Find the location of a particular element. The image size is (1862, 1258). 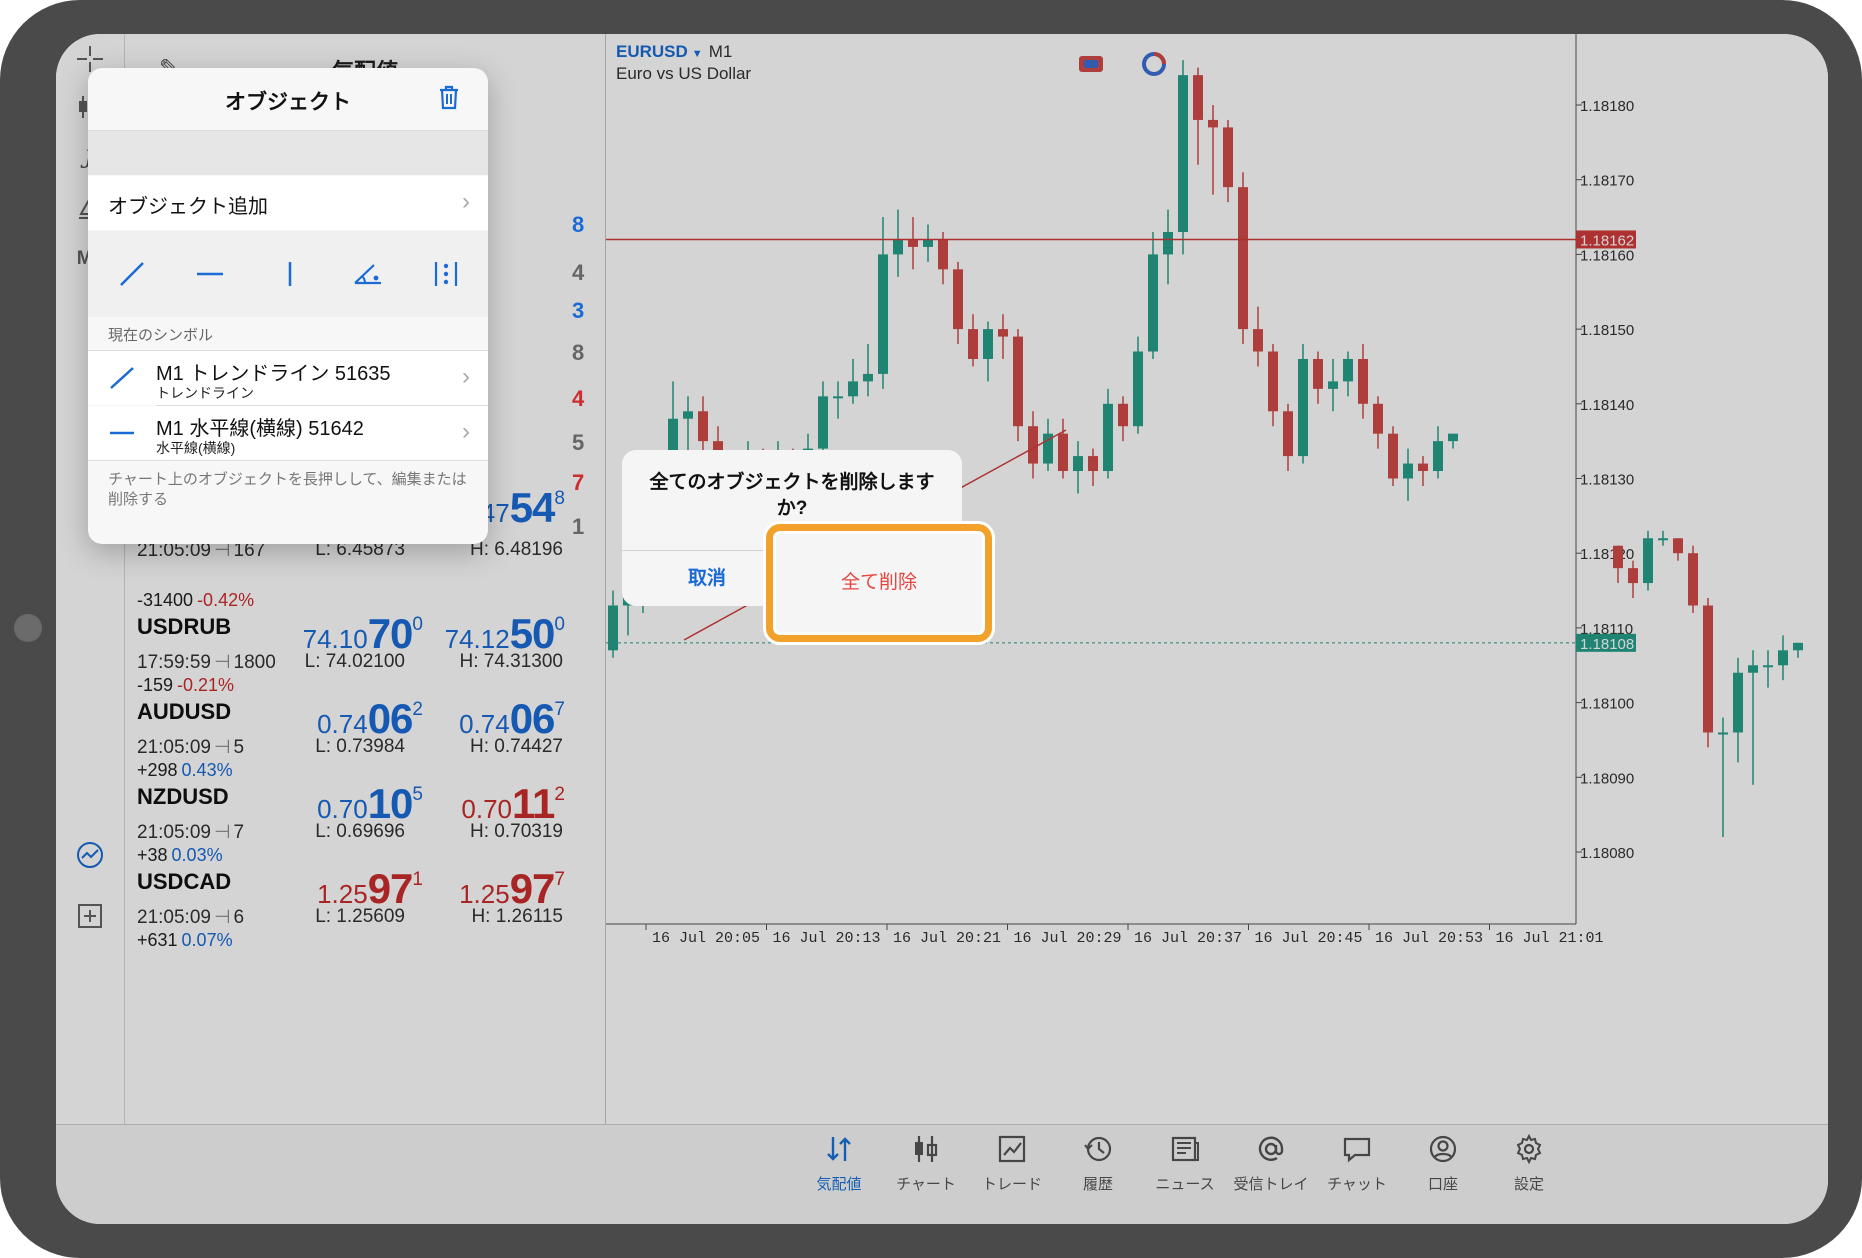

quote-high: H: 0.74427 is located at coordinates (516, 746).